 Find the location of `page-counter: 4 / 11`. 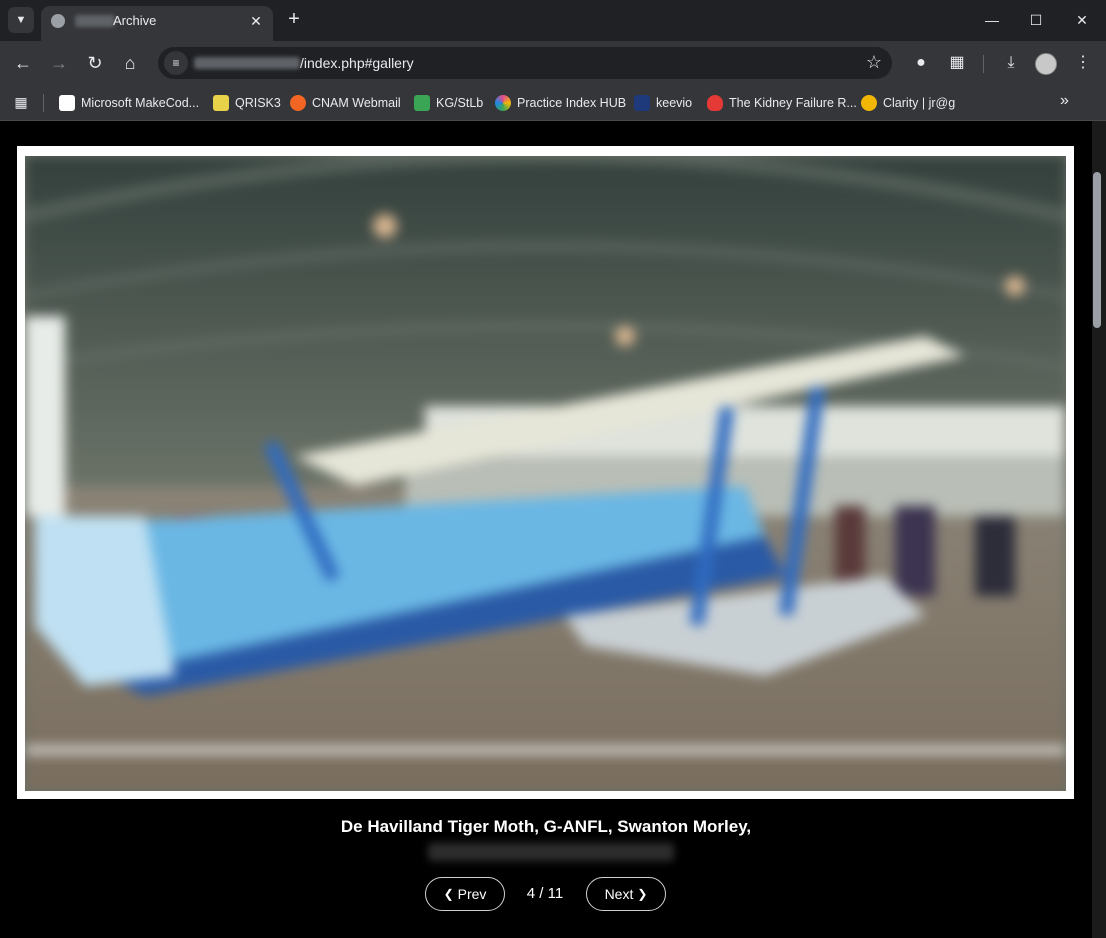

page-counter: 4 / 11 is located at coordinates (545, 893).